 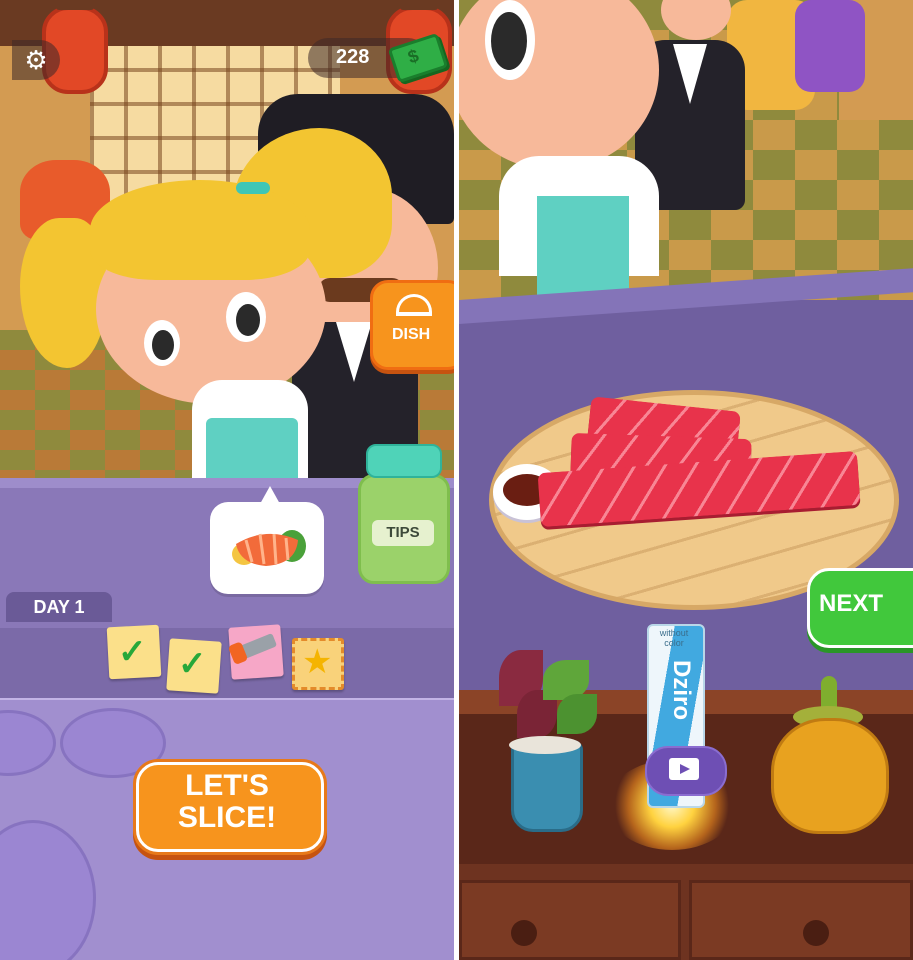 I want to click on next-button-label: NEXT, so click(x=851, y=603).